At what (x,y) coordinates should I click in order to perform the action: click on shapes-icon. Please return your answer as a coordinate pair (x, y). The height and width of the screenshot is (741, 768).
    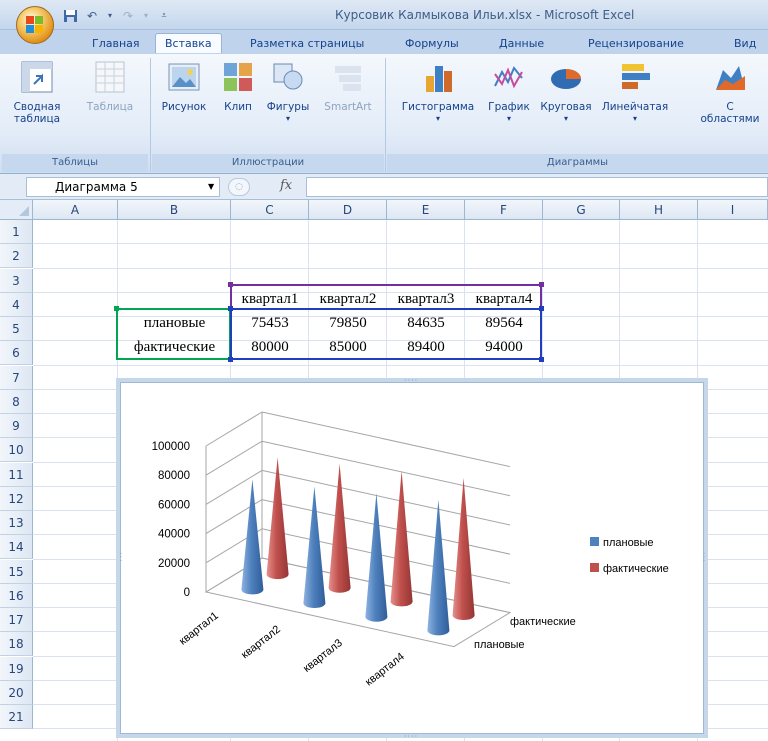
    Looking at the image, I should click on (288, 76).